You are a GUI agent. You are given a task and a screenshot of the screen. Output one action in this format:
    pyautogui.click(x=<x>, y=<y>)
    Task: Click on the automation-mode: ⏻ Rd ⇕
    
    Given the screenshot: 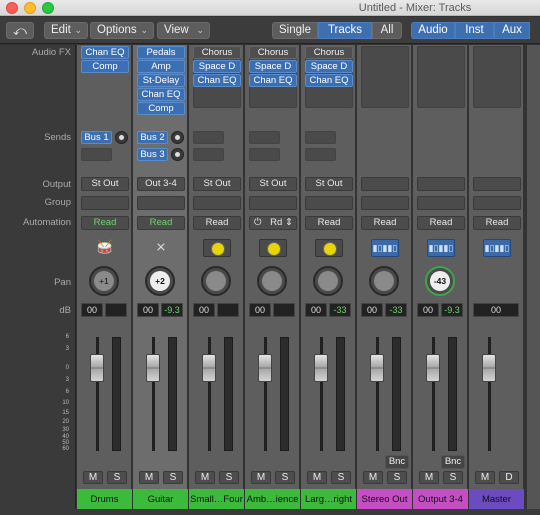 What is the action you would take?
    pyautogui.click(x=273, y=223)
    